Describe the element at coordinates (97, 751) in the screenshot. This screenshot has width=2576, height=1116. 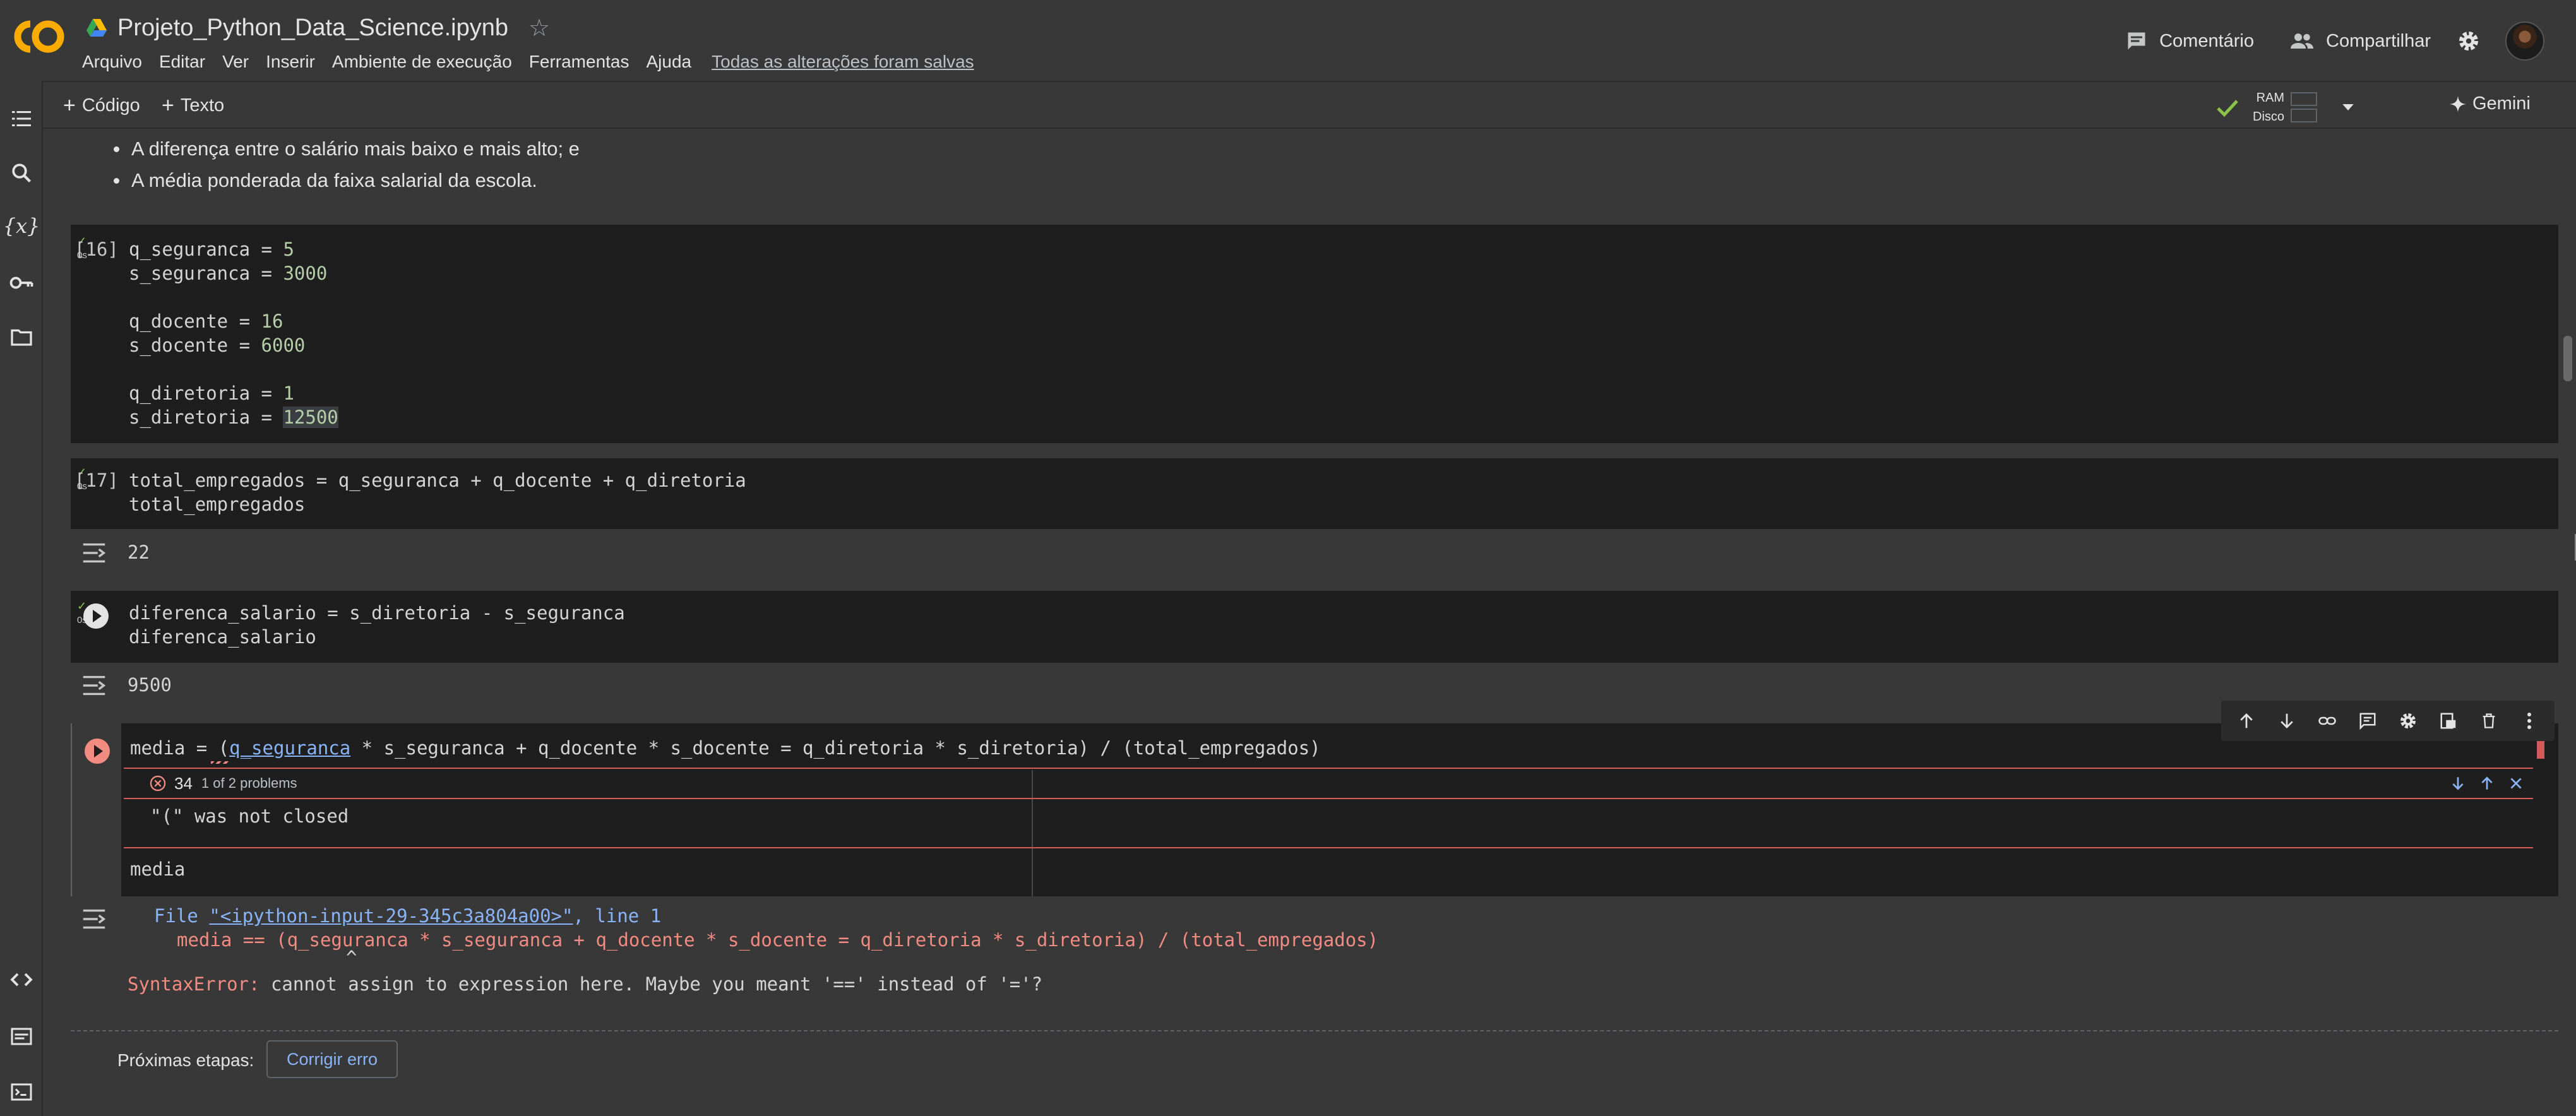
I see `run-cell-error-button` at that location.